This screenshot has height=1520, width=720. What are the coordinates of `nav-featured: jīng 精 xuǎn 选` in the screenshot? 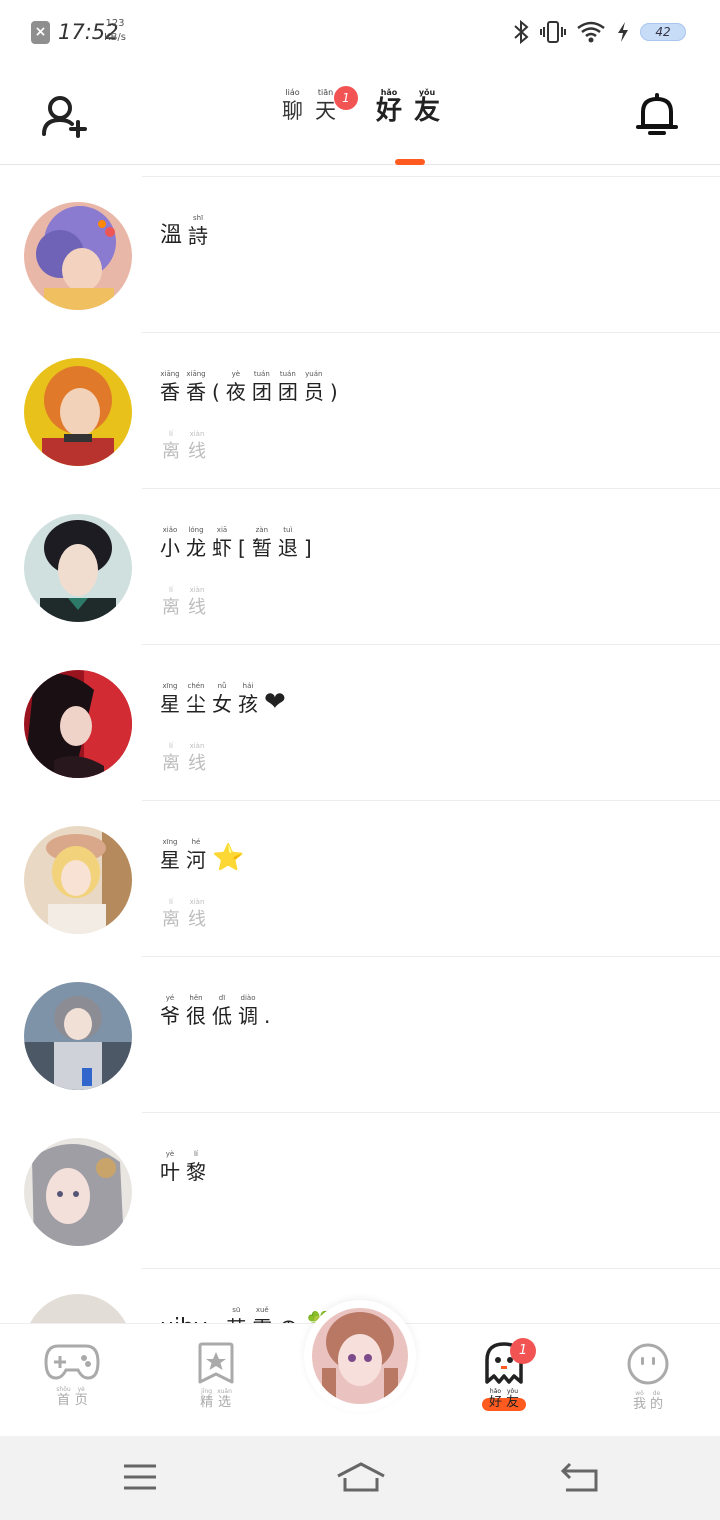 It's located at (216, 1382).